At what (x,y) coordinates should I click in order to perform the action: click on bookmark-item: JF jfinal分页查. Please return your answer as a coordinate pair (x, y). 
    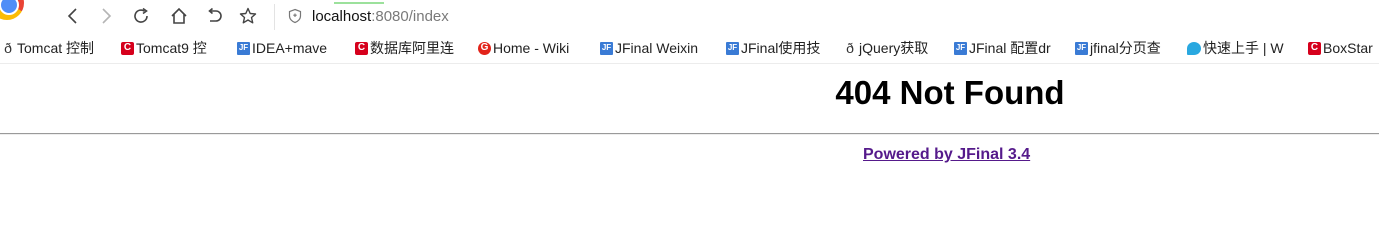
    Looking at the image, I should click on (1118, 48).